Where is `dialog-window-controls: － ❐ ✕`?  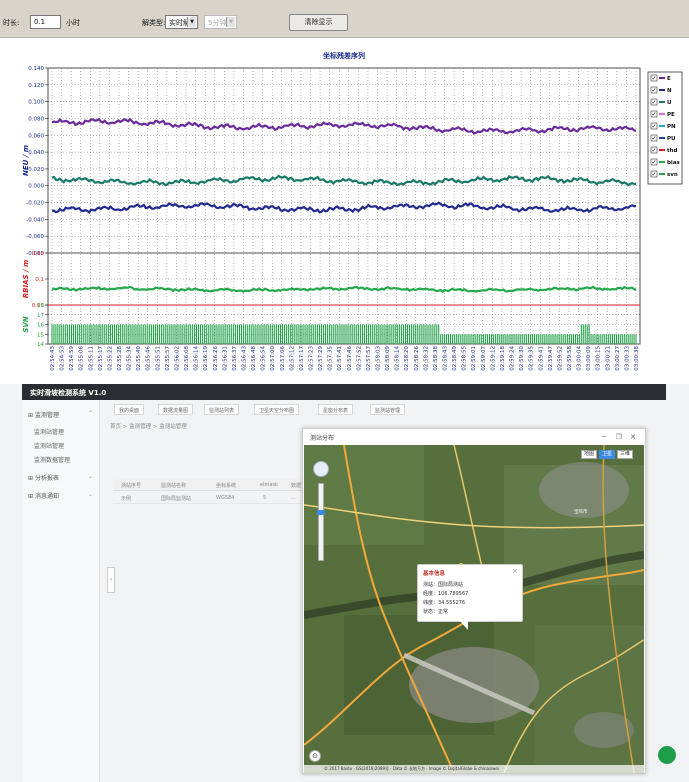 dialog-window-controls: － ❐ ✕ is located at coordinates (619, 437).